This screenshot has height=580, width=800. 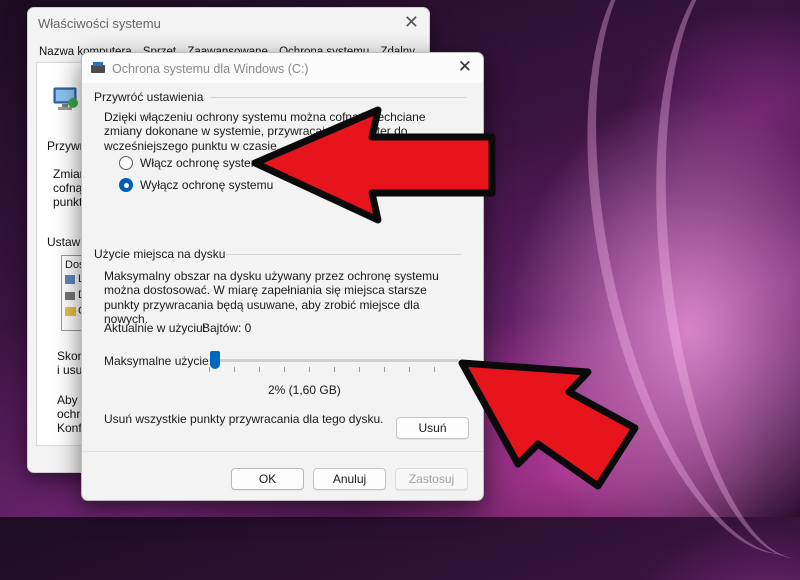 I want to click on restore-settings-heading: Przywróć ustawienia, so click(x=149, y=97).